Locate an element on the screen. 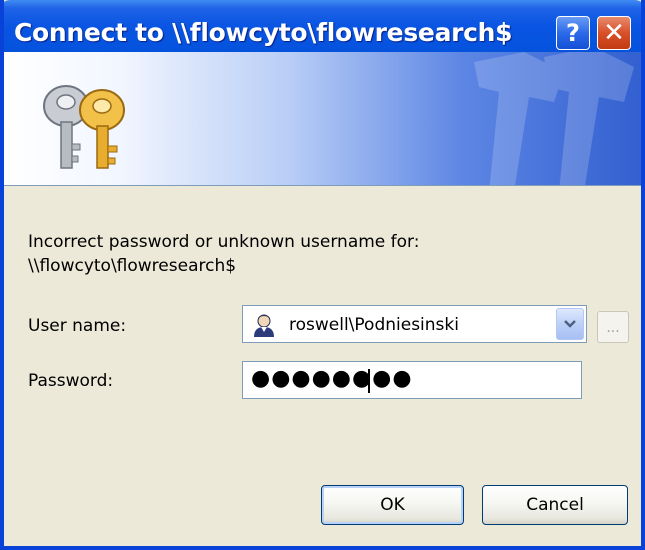 The image size is (645, 550). password-label: Password: is located at coordinates (71, 381).